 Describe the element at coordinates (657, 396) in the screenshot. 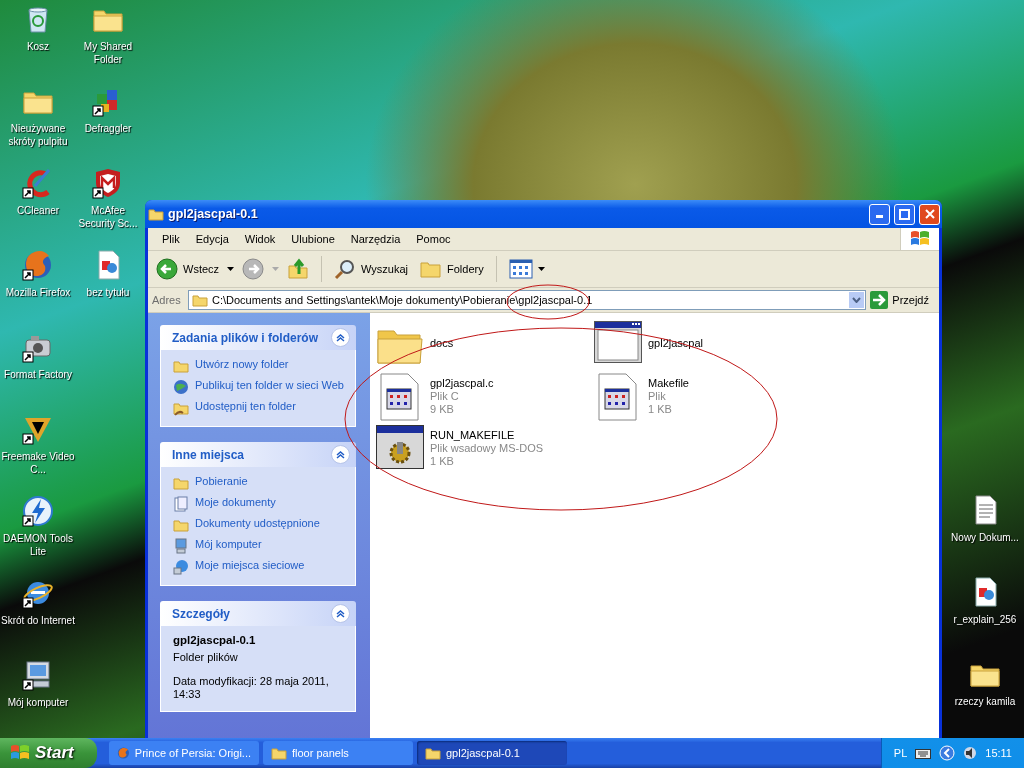

I see `file-type: Plik` at that location.